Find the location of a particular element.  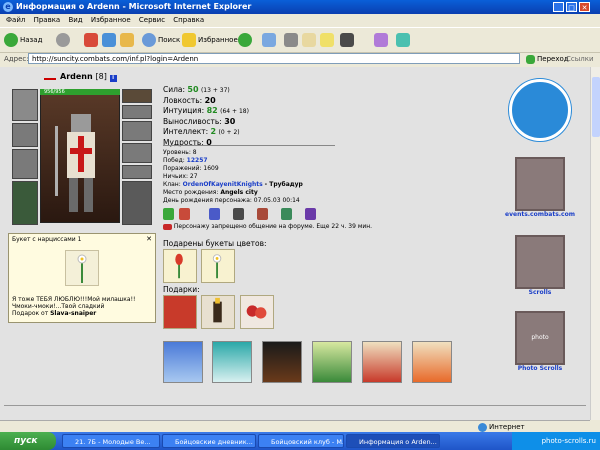

stat-wisdom: Мудрость: 0 is located at coordinates (187, 142).